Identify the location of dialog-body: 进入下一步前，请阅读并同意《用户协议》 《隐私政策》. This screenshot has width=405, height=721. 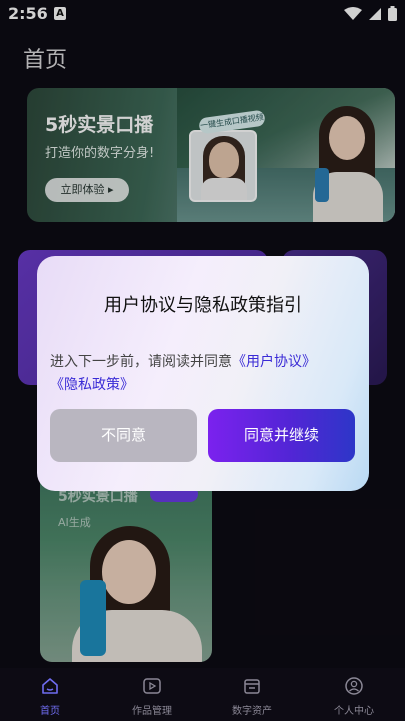
(203, 374).